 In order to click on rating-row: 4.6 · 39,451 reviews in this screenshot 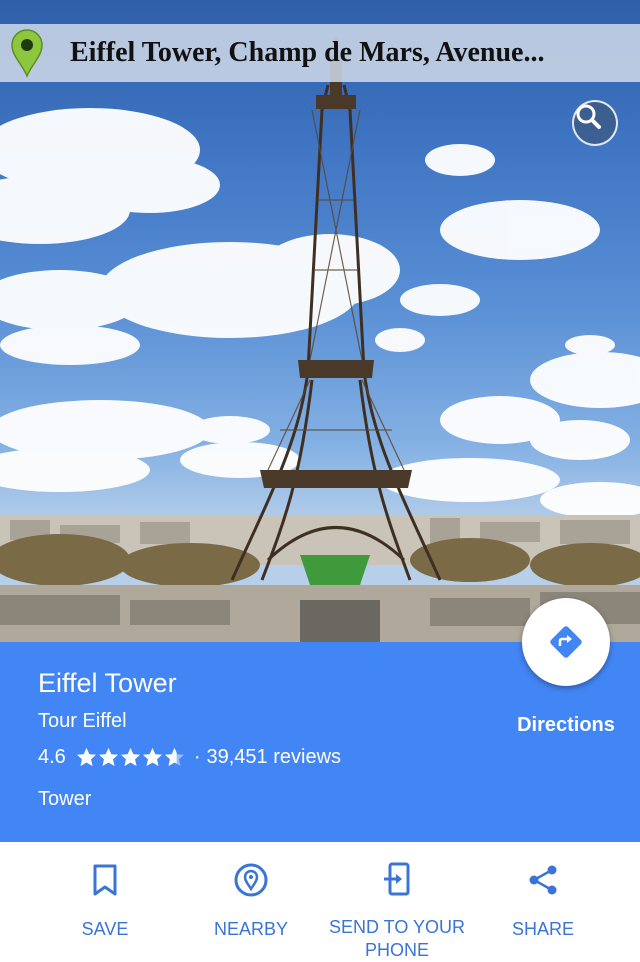, I will do `click(189, 757)`.